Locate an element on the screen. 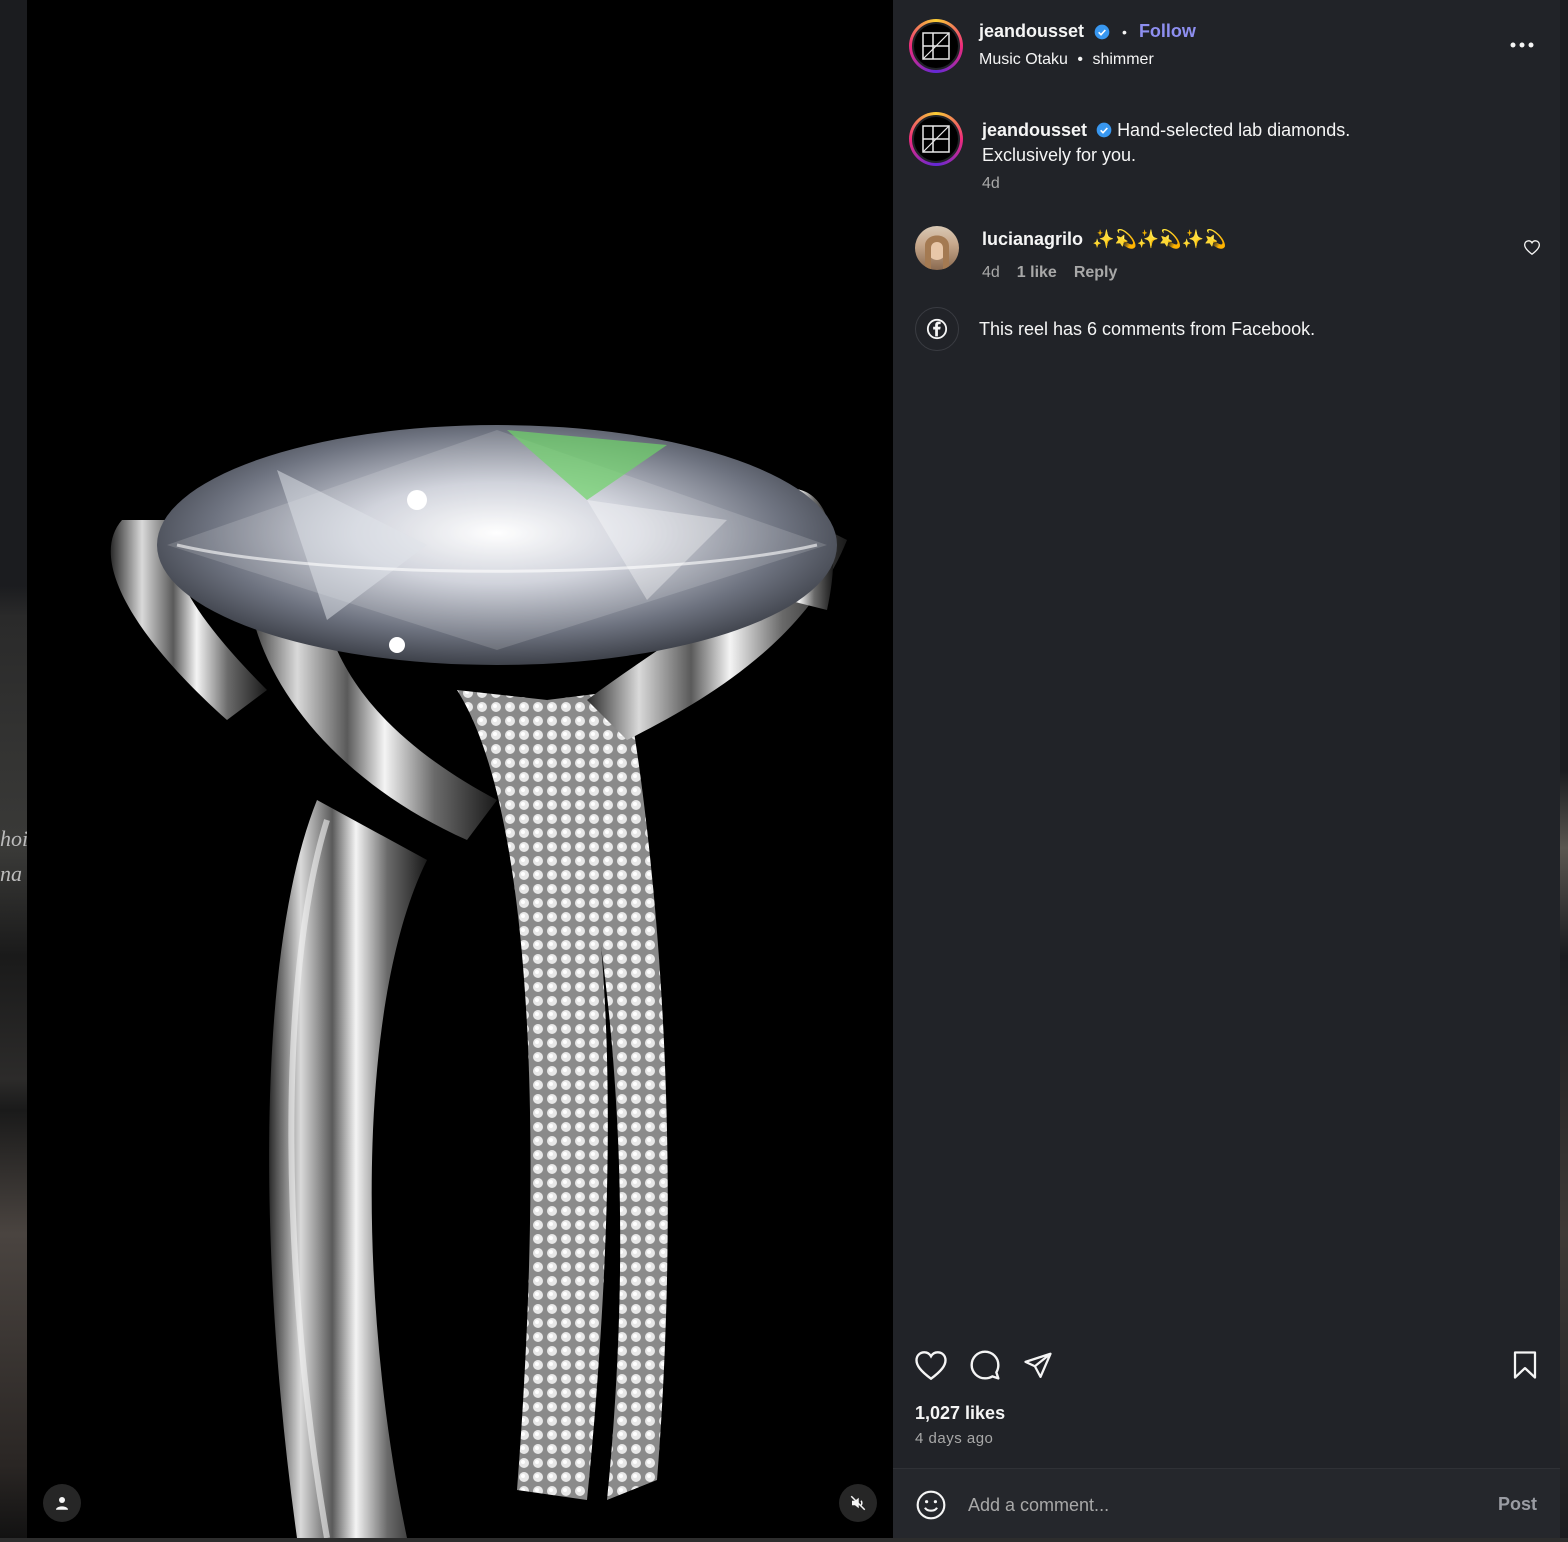  background-ghost-text: hoi is located at coordinates (14, 838).